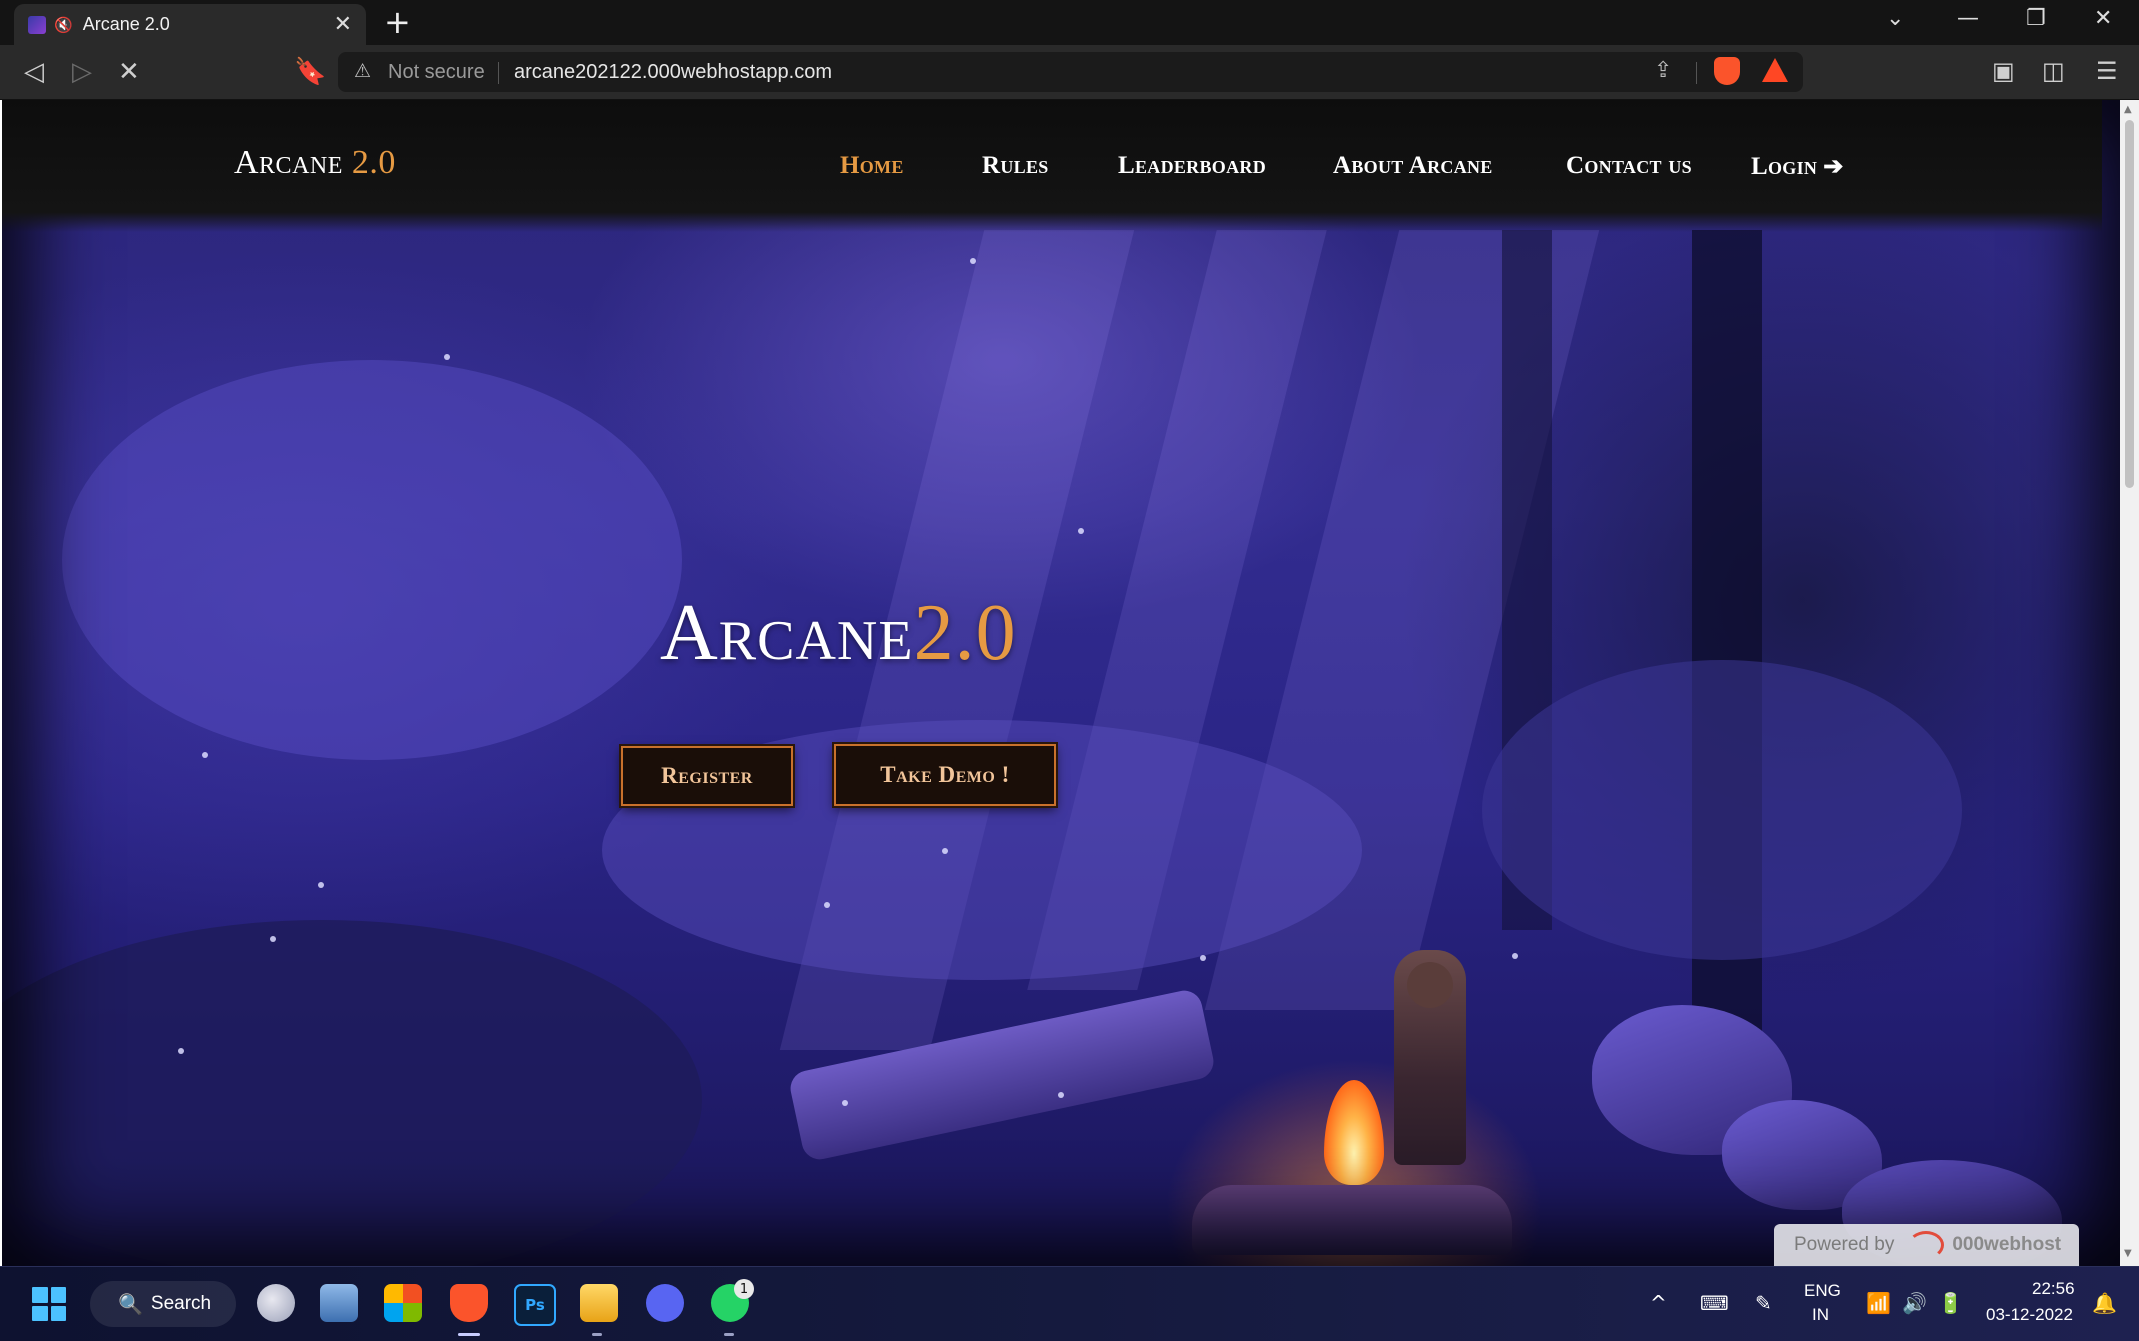 The height and width of the screenshot is (1341, 2139). I want to click on new-tab-button: +, so click(397, 22).